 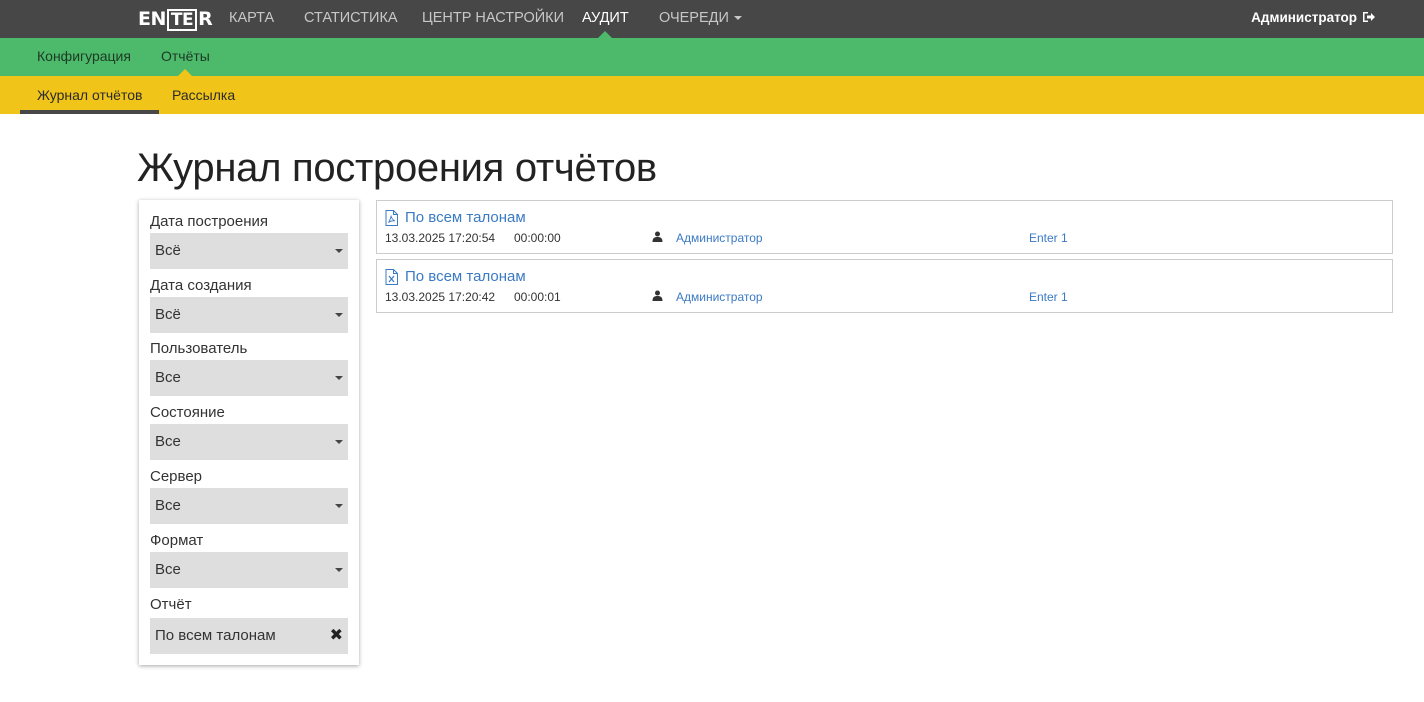 What do you see at coordinates (152, 18) in the screenshot?
I see `logo-text-pre: EN` at bounding box center [152, 18].